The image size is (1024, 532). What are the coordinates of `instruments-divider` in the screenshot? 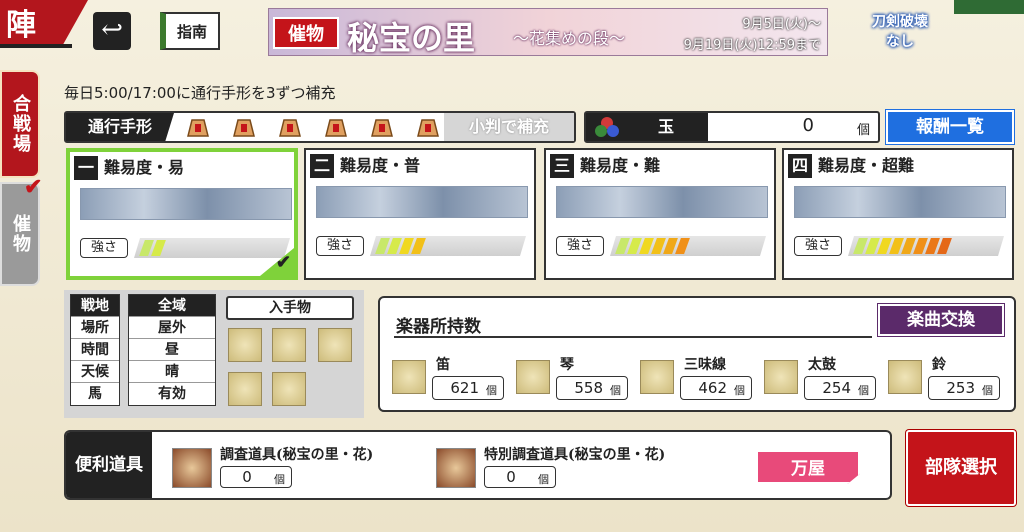 It's located at (633, 337).